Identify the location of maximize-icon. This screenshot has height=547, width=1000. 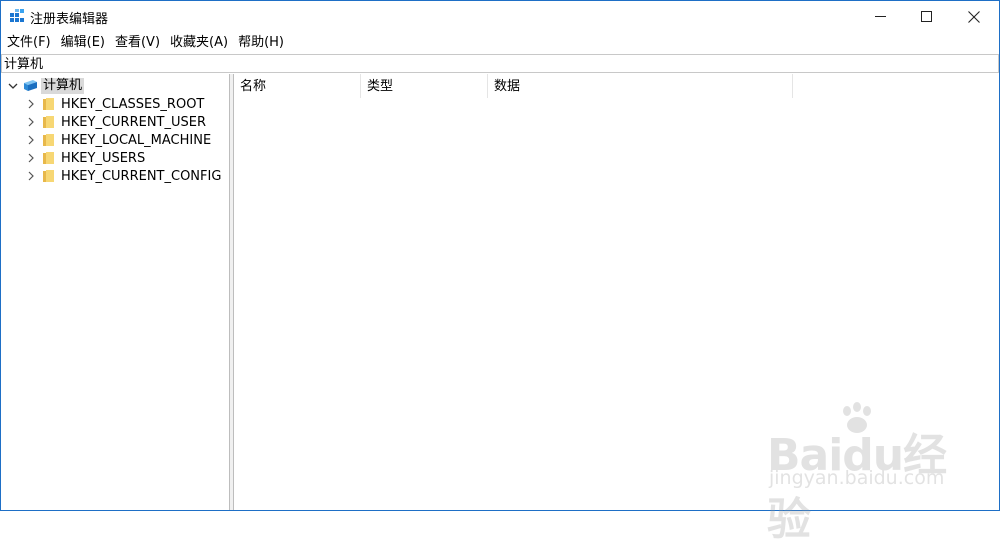
(926, 16).